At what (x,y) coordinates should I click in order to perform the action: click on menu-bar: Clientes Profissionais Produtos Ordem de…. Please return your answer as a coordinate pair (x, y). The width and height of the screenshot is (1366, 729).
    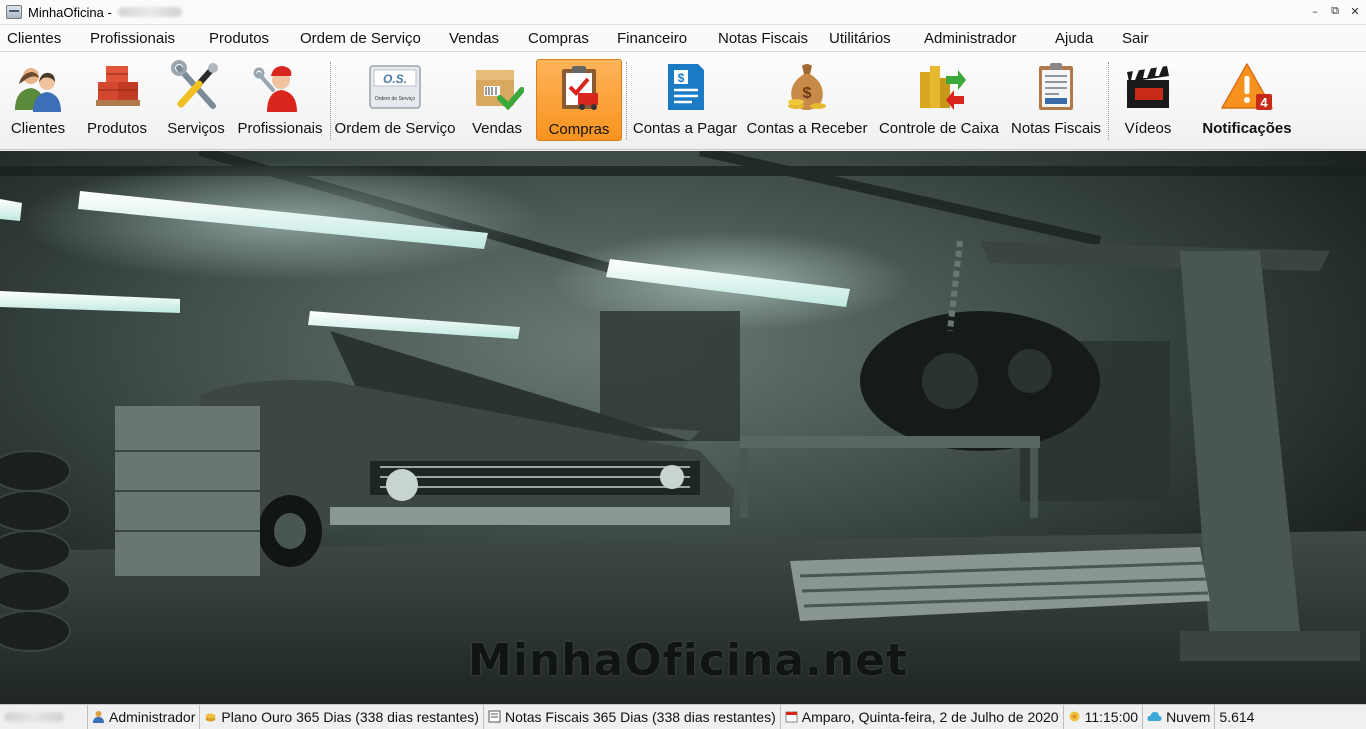
    Looking at the image, I should click on (683, 38).